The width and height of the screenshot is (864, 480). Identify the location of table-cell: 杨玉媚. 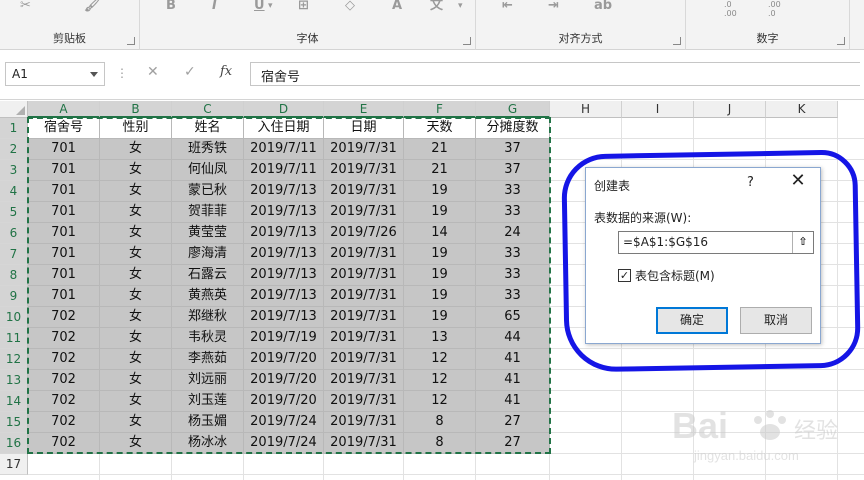
(208, 422).